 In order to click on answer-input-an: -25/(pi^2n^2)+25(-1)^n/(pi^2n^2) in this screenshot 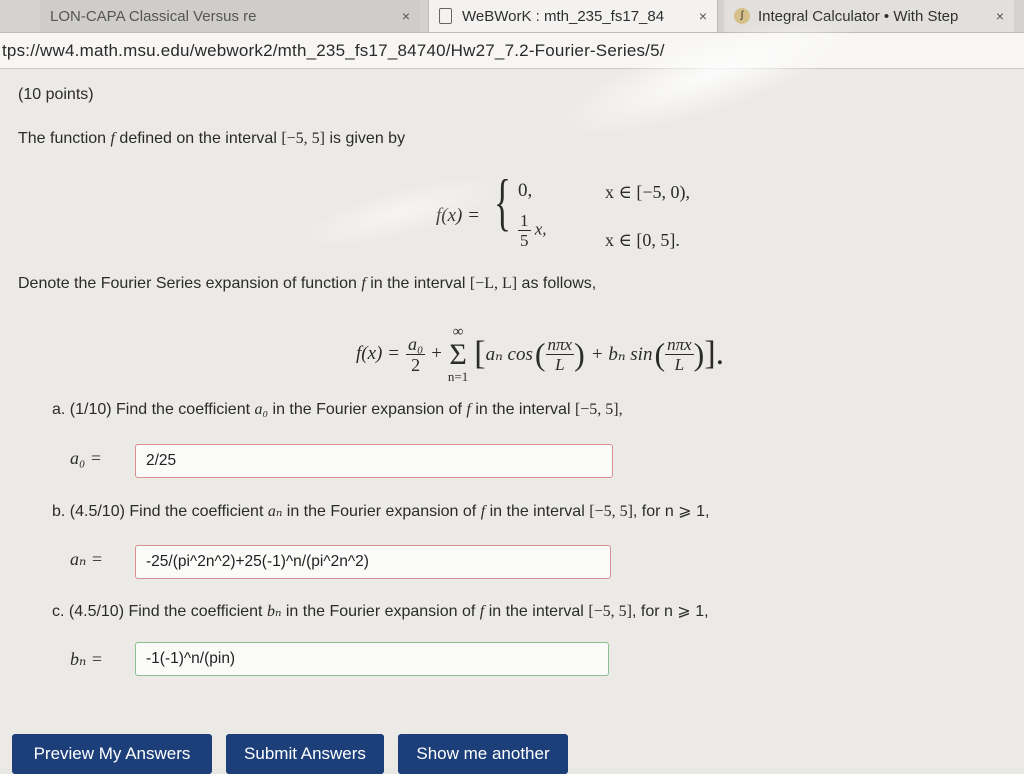, I will do `click(373, 562)`.